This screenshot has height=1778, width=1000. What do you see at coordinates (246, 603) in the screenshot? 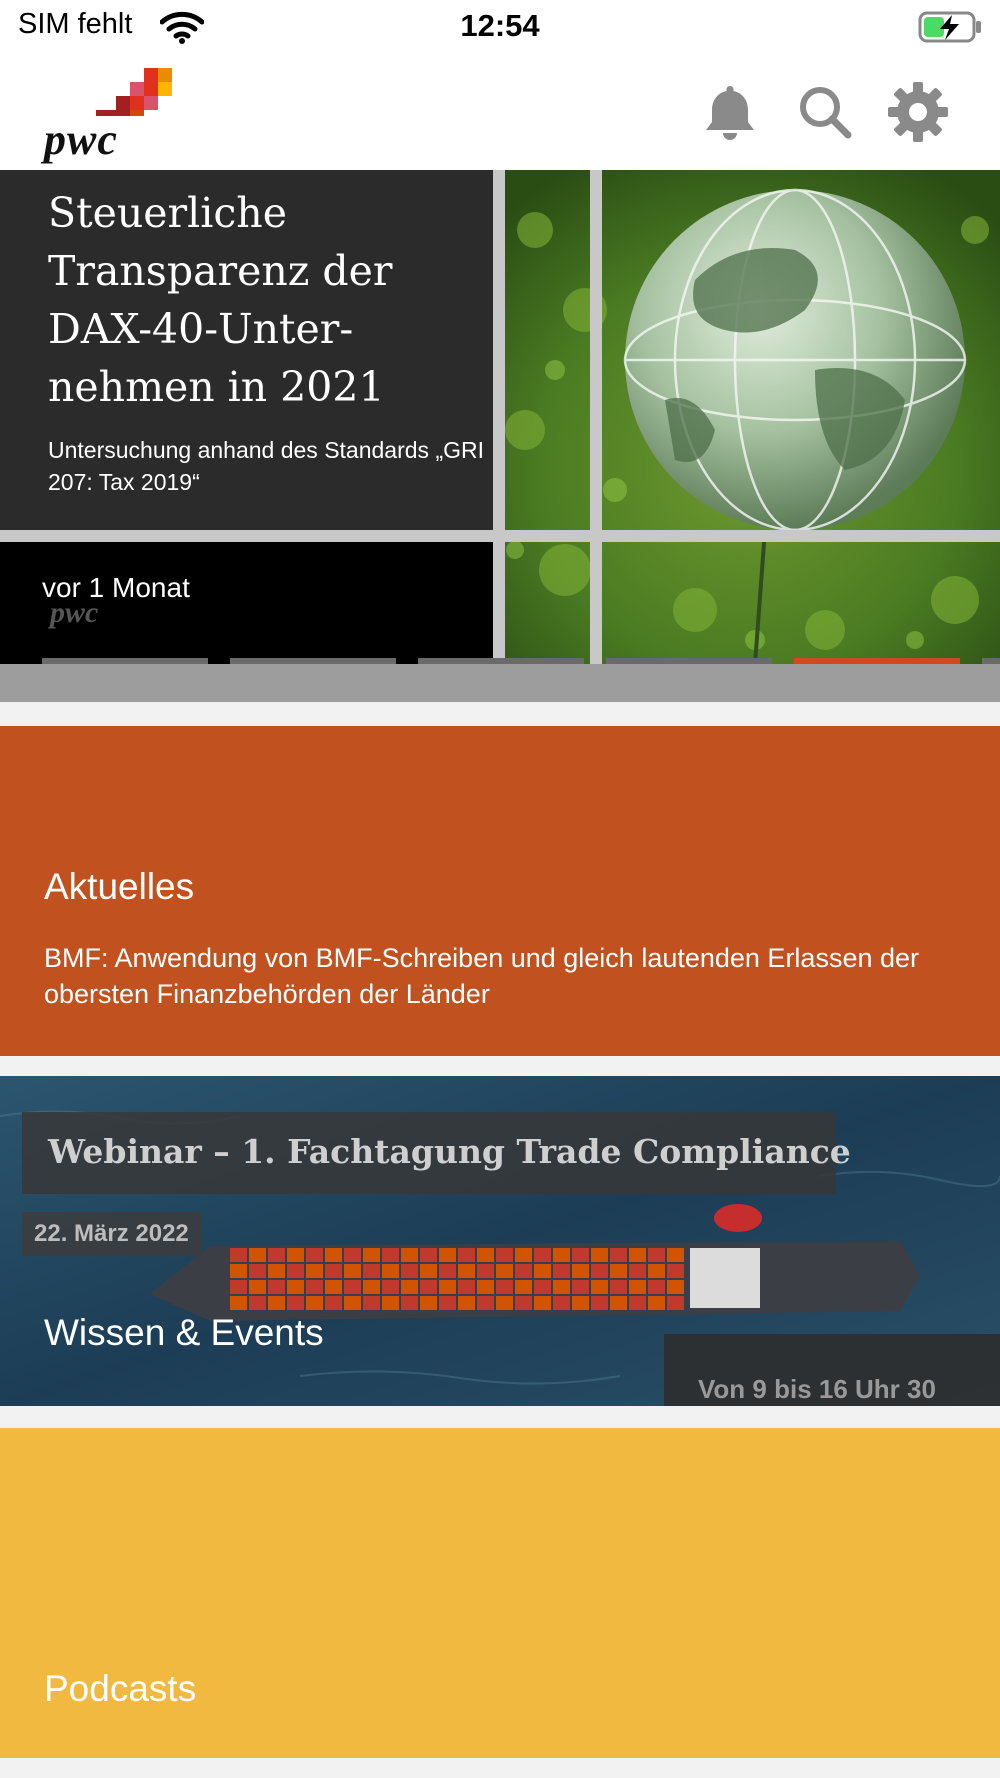
I see `hero-meta-panel: pwc vor 1 Monat` at bounding box center [246, 603].